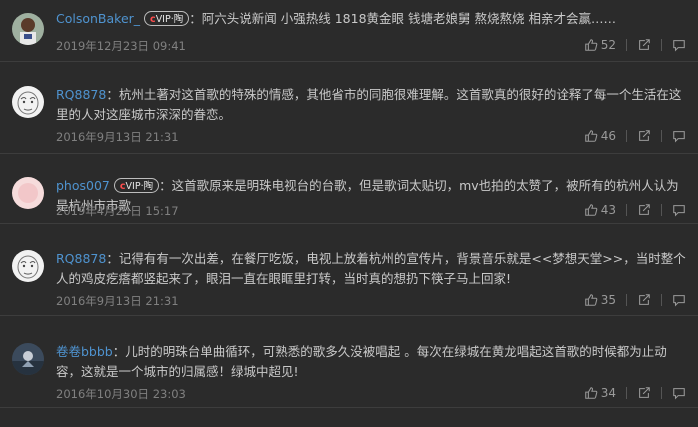 This screenshot has width=698, height=427. Describe the element at coordinates (635, 136) in the screenshot. I see `comment-actions: 46` at that location.